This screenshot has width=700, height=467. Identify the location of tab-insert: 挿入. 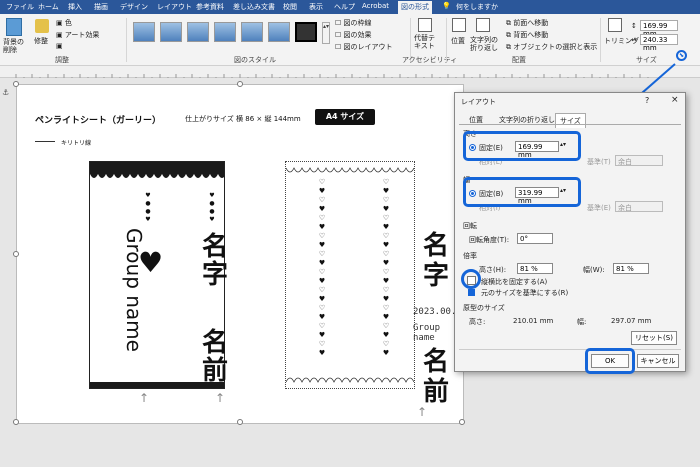
(75, 7).